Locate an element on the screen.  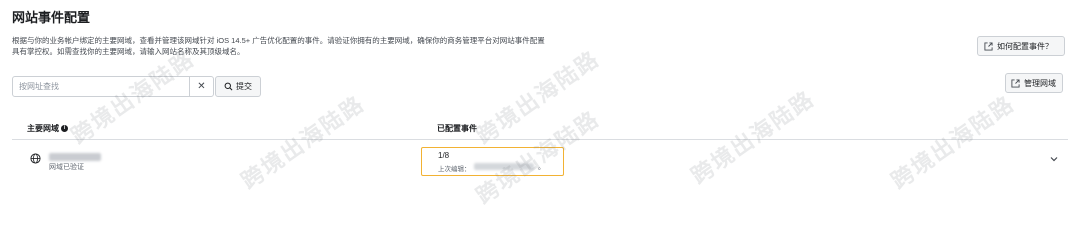
column-header-events-label: 已配置事件 is located at coordinates (457, 128).